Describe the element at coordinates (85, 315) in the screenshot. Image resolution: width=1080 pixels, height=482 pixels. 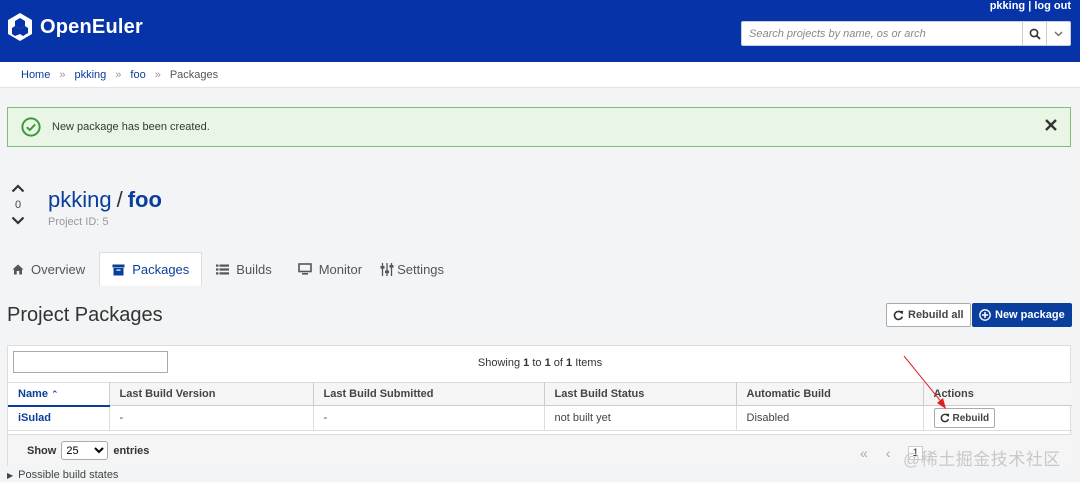
I see `section-title: Project Packages` at that location.